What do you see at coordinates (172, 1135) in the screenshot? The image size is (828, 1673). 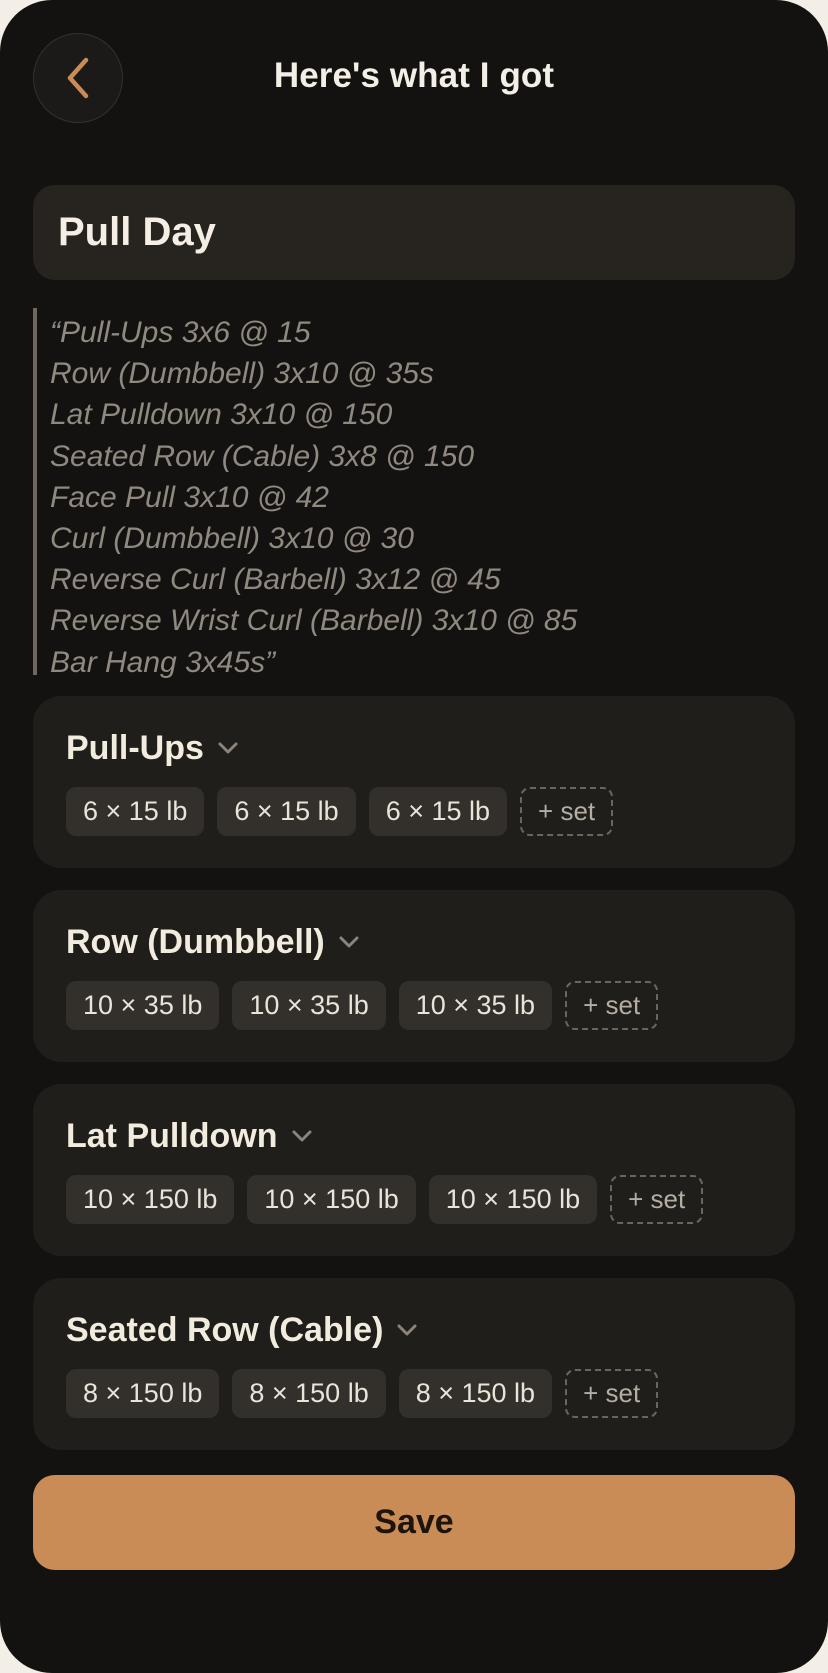 I see `exercise-name: Lat Pulldown` at bounding box center [172, 1135].